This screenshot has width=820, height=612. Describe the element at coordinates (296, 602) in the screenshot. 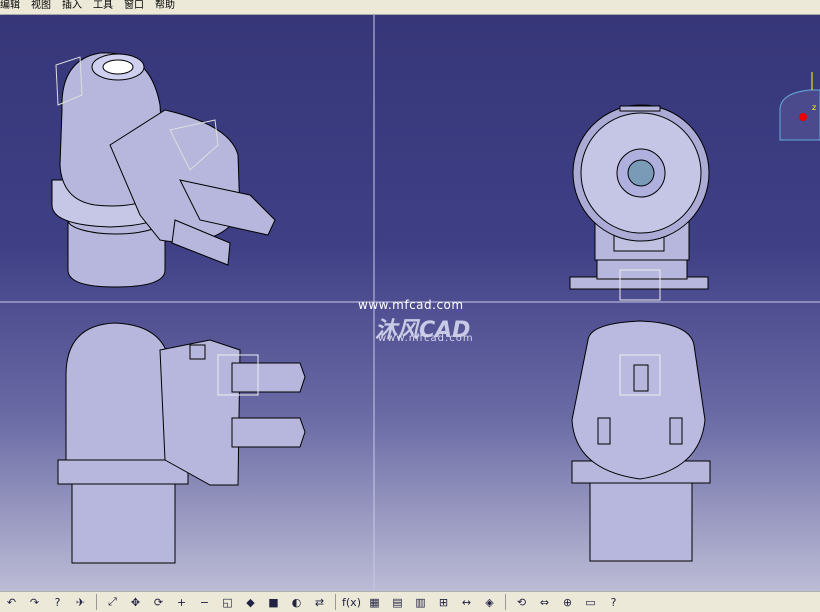

I see `hide-show-icon: ◐` at that location.